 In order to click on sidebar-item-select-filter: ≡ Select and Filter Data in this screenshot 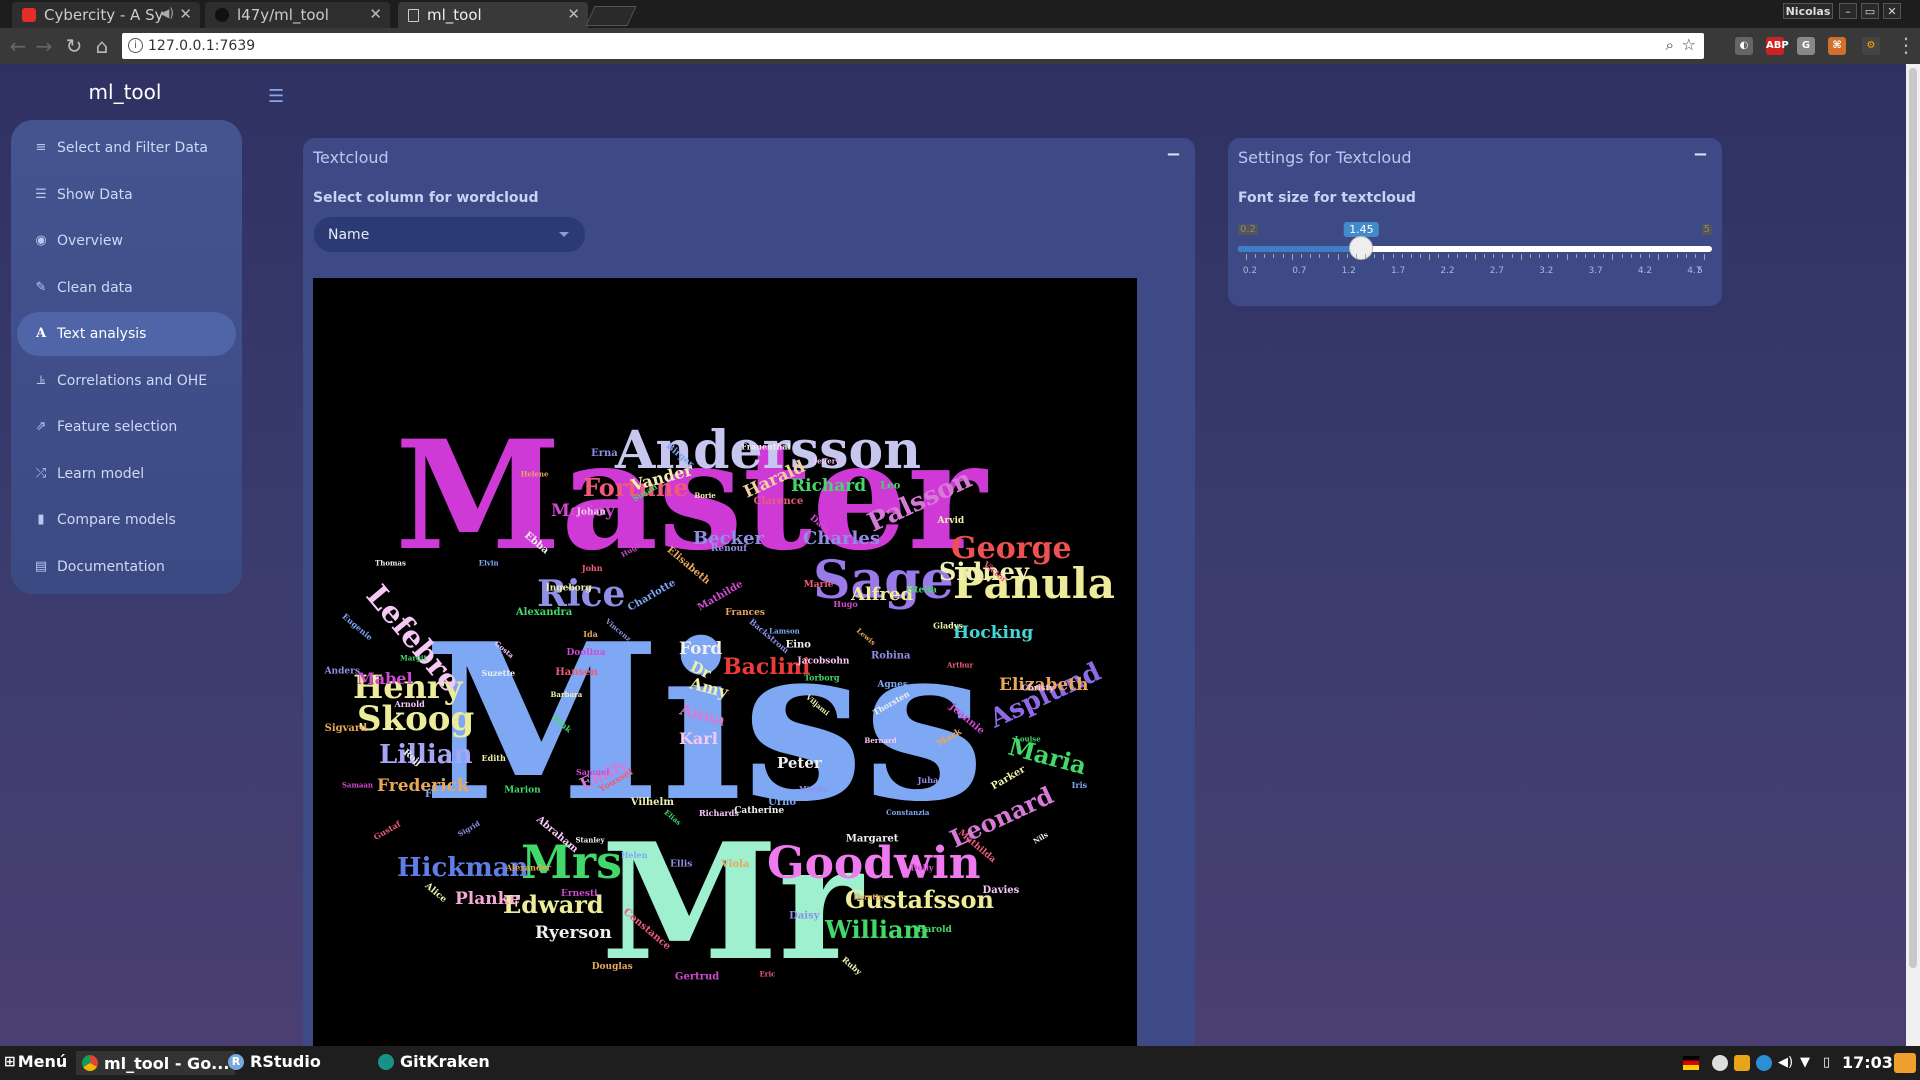, I will do `click(126, 148)`.